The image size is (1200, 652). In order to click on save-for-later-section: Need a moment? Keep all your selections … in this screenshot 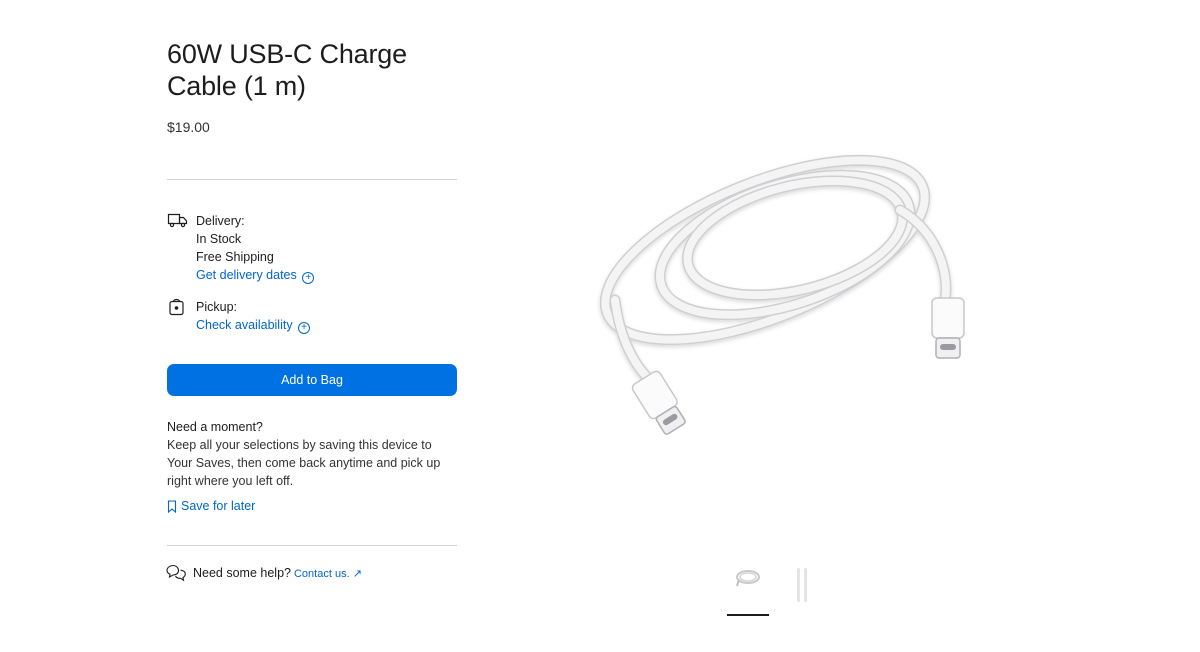, I will do `click(312, 466)`.